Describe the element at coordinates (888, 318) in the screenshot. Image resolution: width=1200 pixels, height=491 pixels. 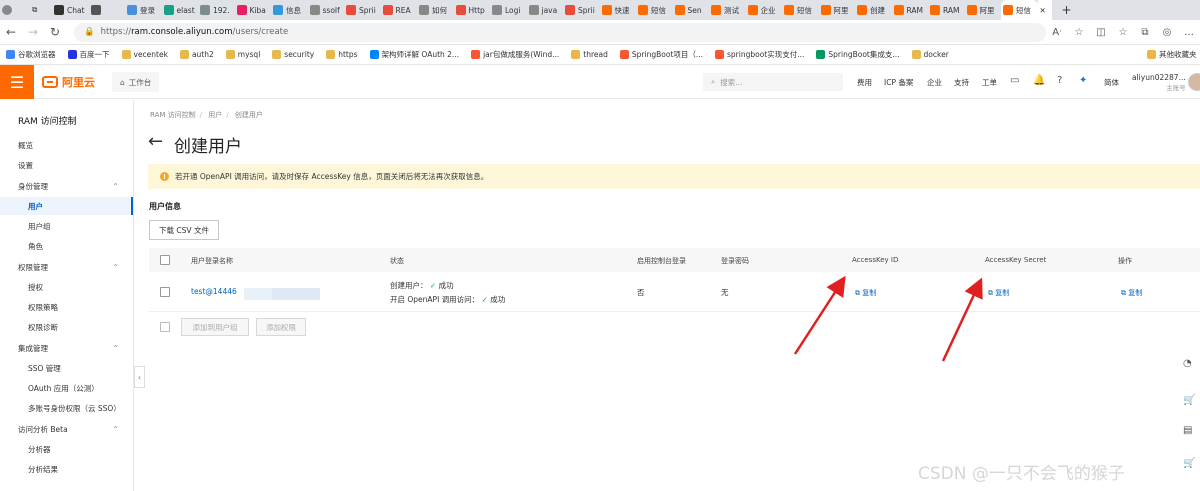
I see `annotation-arrows` at that location.